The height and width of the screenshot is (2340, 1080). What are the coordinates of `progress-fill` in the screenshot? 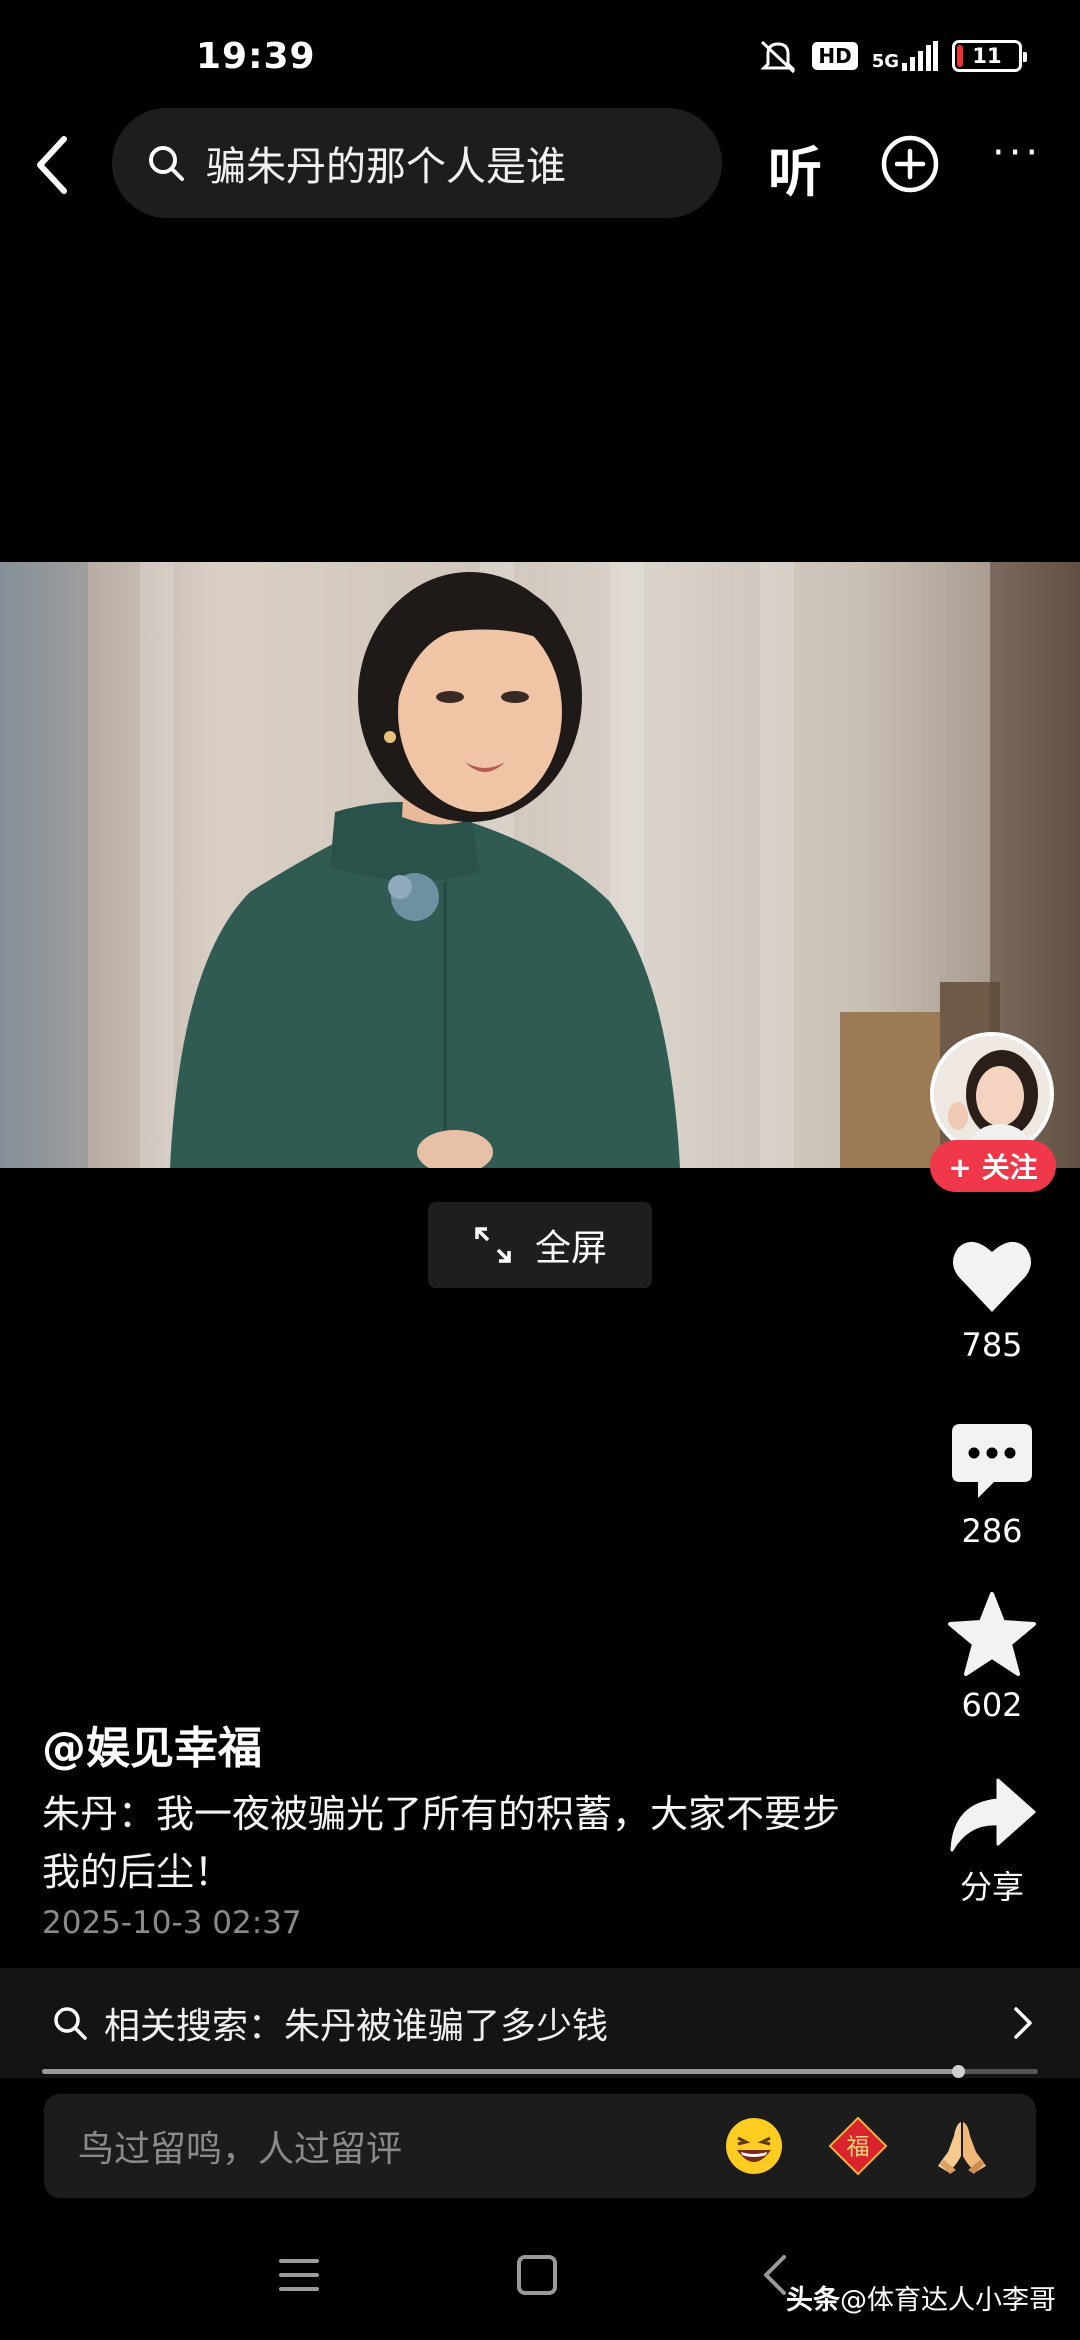 It's located at (500, 2071).